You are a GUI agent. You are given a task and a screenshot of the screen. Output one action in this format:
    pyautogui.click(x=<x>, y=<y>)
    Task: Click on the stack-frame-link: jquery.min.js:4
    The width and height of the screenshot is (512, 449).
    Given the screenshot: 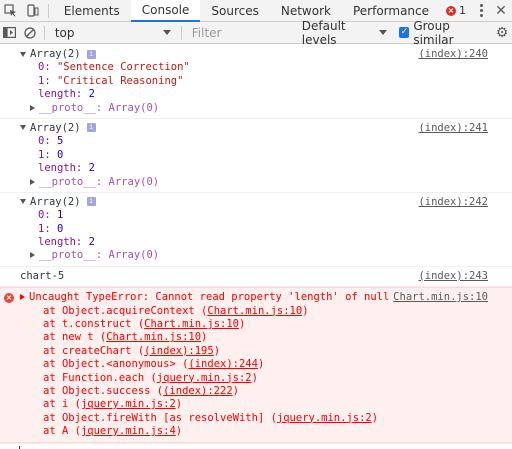 What is the action you would take?
    pyautogui.click(x=128, y=431)
    